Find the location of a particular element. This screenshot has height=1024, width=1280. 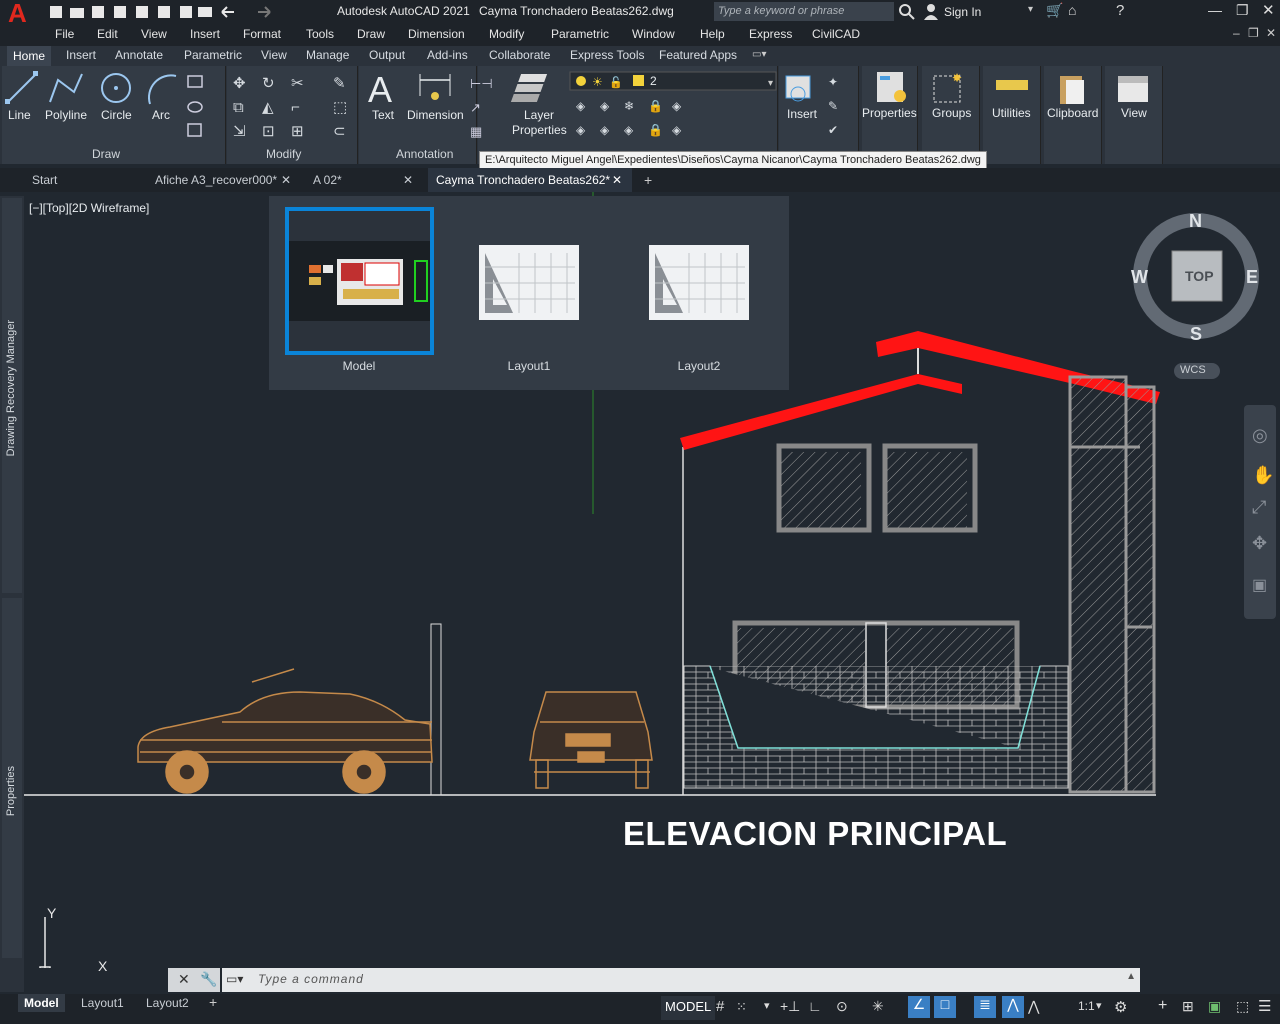

compass-n: N is located at coordinates (1195, 221).